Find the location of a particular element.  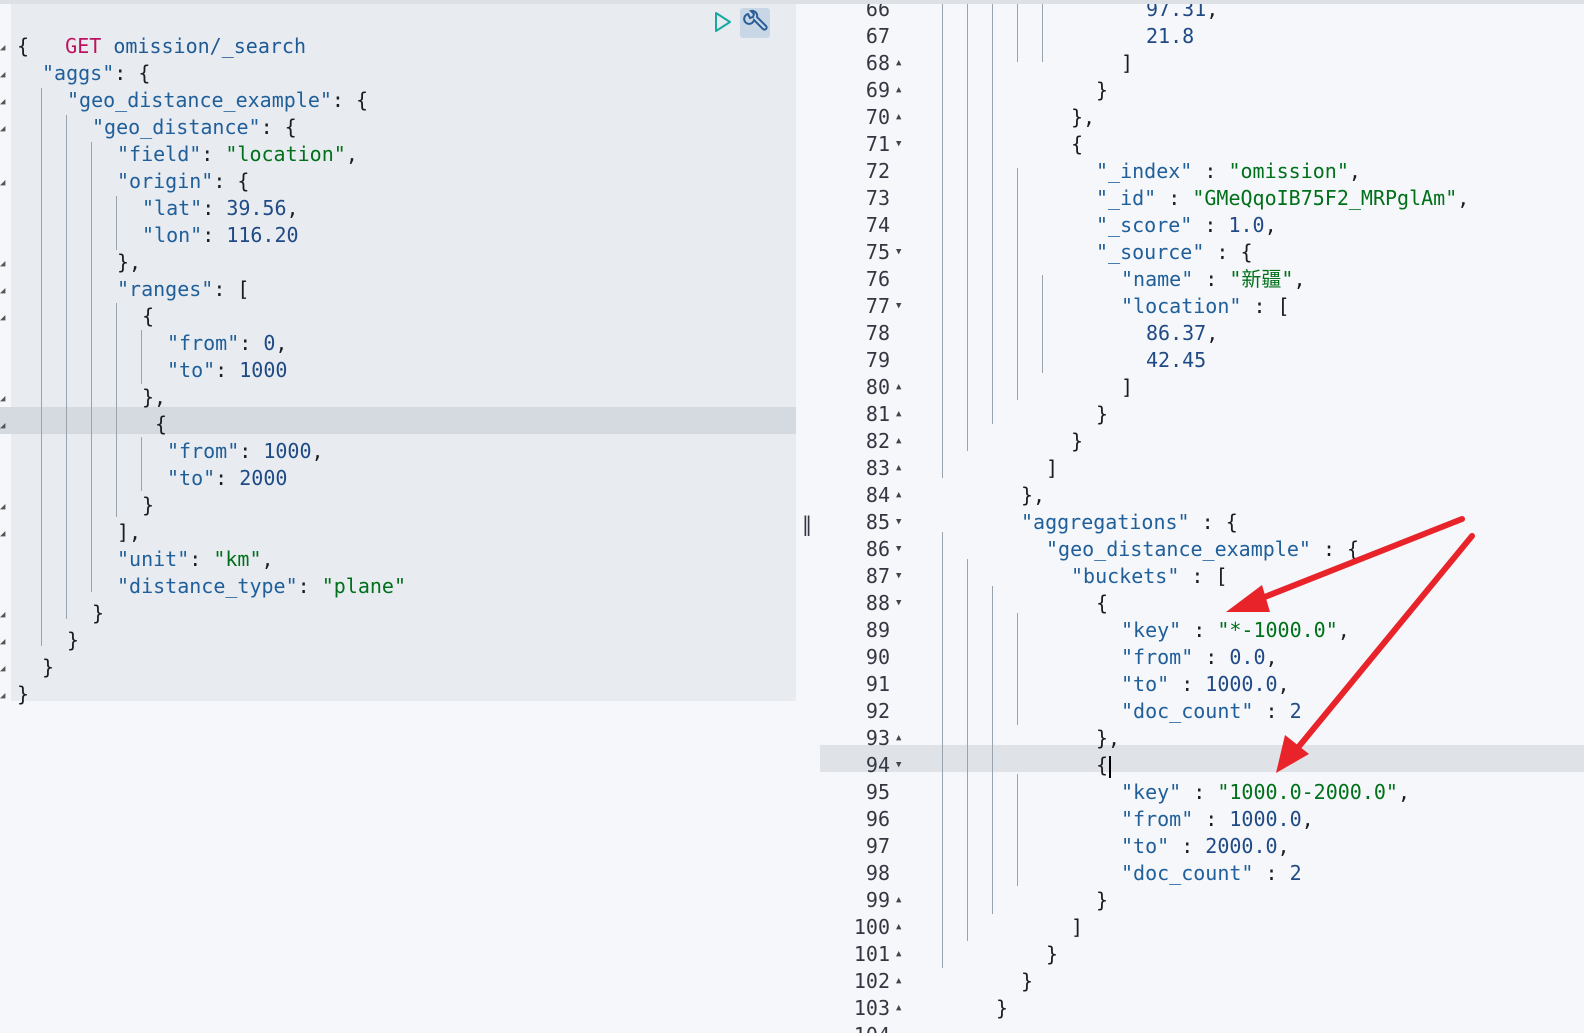

response-code-line: "to" : 2000.0, is located at coordinates (1205, 846).